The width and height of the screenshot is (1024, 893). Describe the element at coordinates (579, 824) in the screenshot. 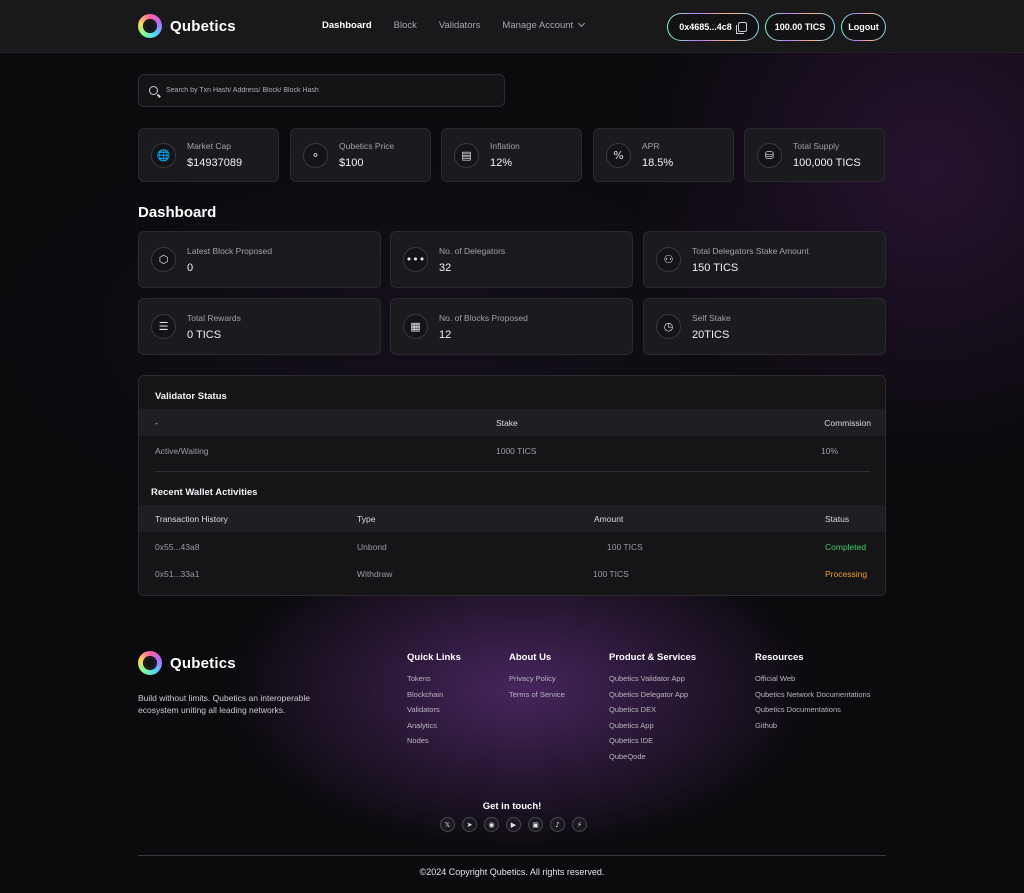

I see `messenger-icon: ⚡` at that location.